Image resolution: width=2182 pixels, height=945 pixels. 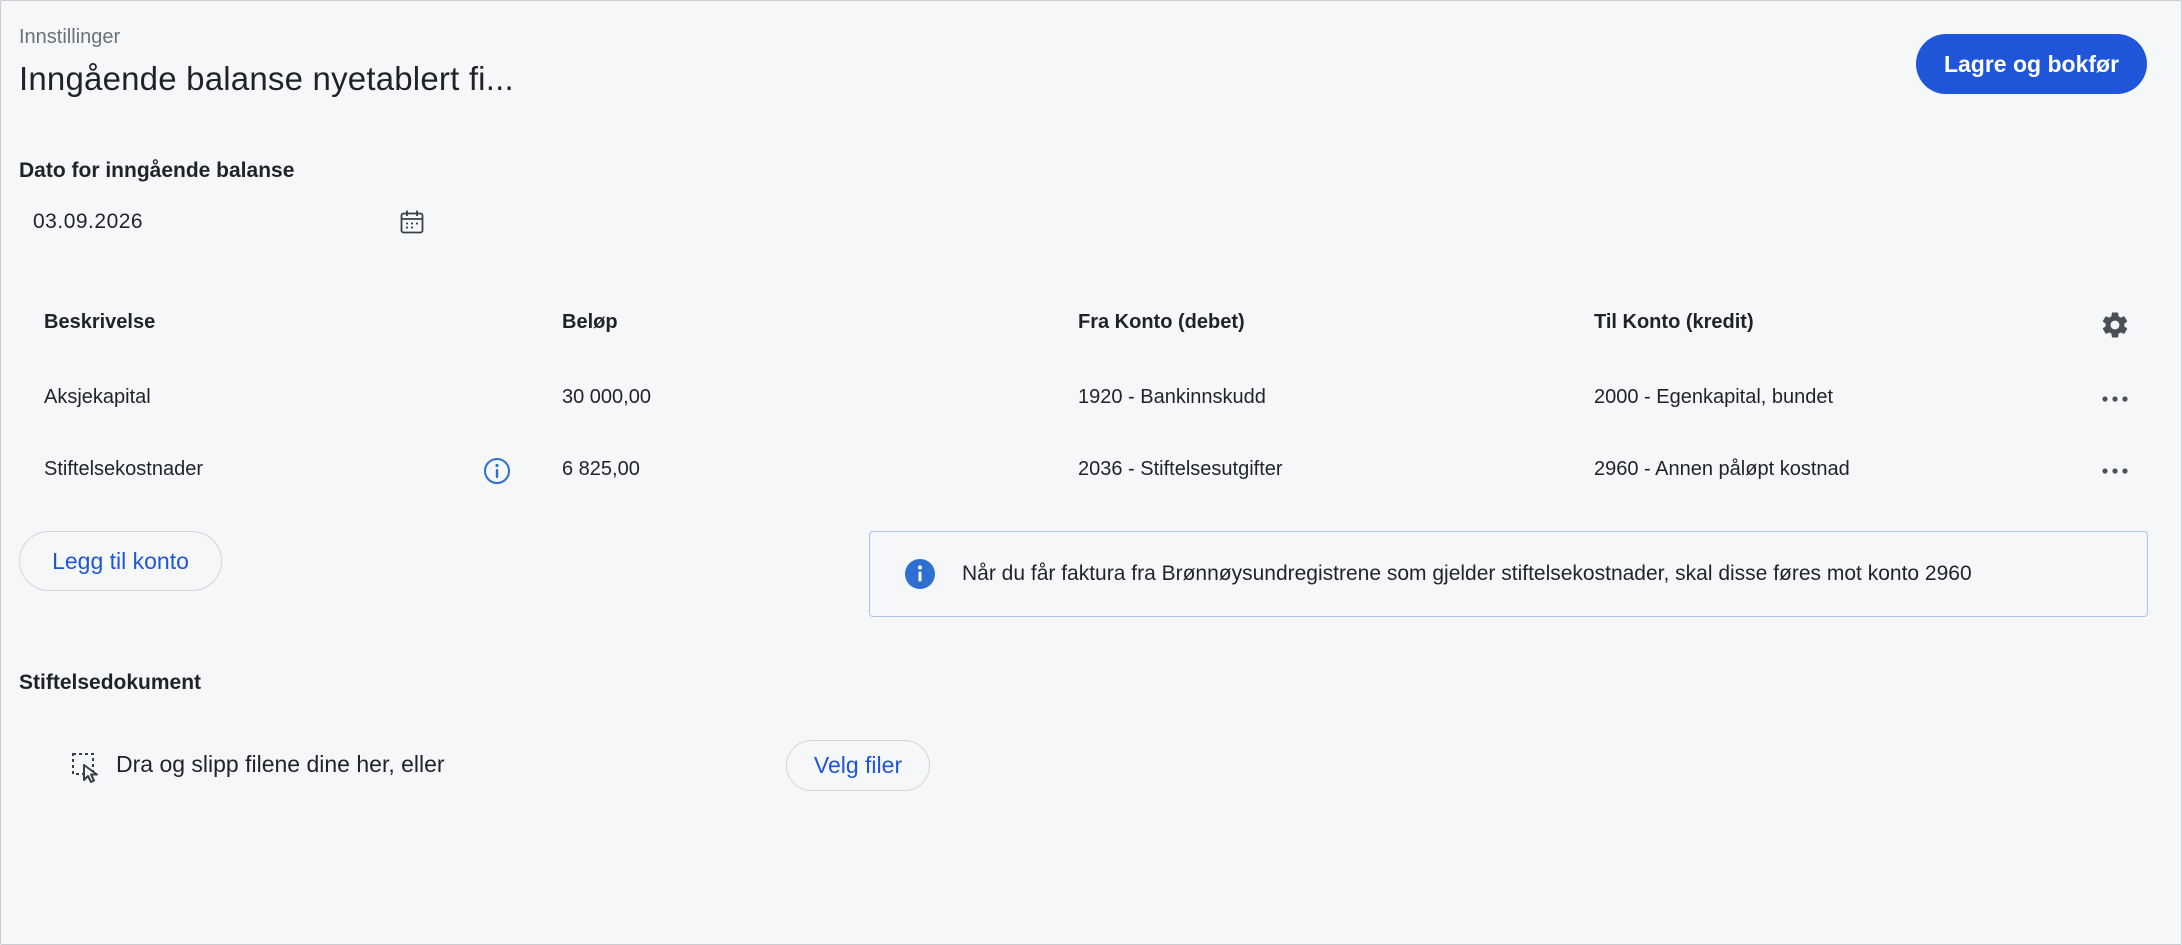 What do you see at coordinates (2115, 399) in the screenshot?
I see `row-1-more-options-icon` at bounding box center [2115, 399].